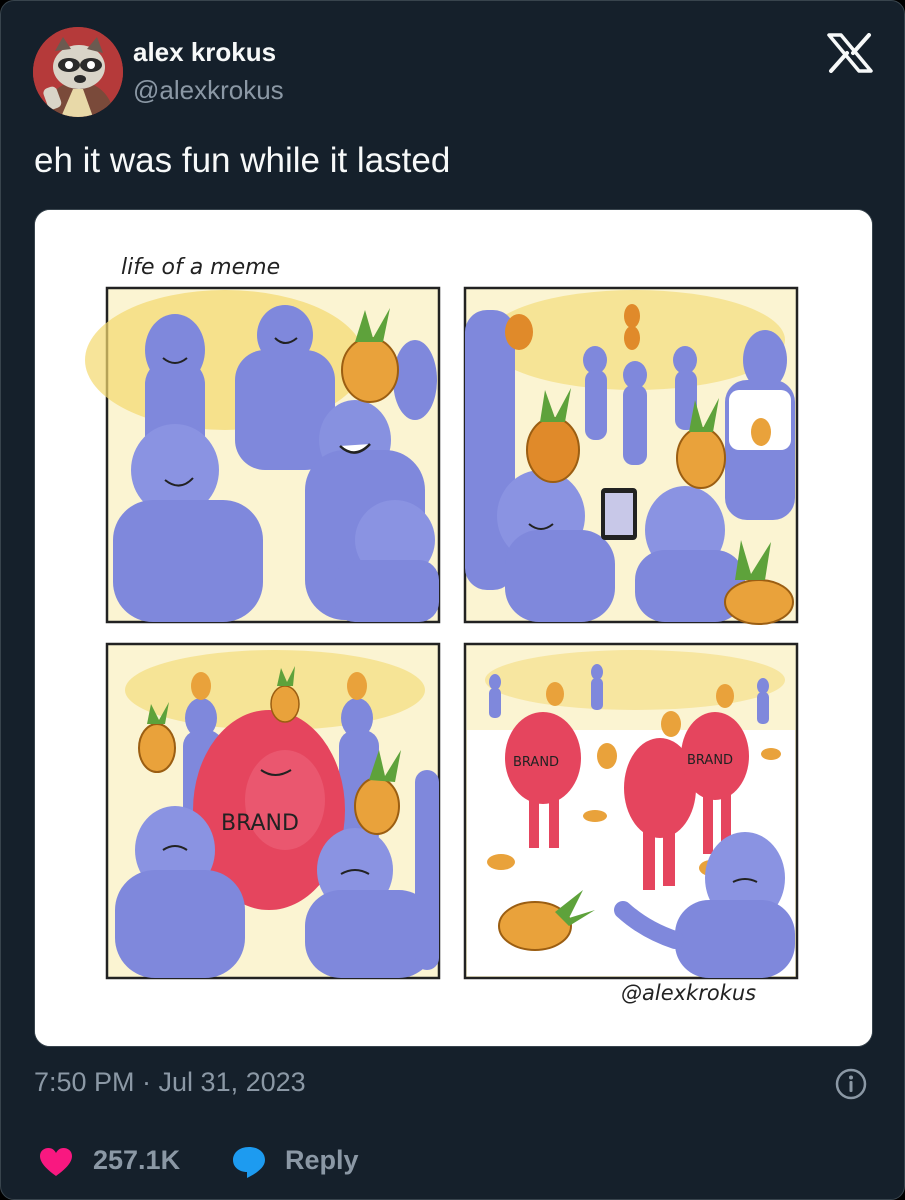 Image resolution: width=905 pixels, height=1200 pixels. I want to click on info-icon, so click(851, 1084).